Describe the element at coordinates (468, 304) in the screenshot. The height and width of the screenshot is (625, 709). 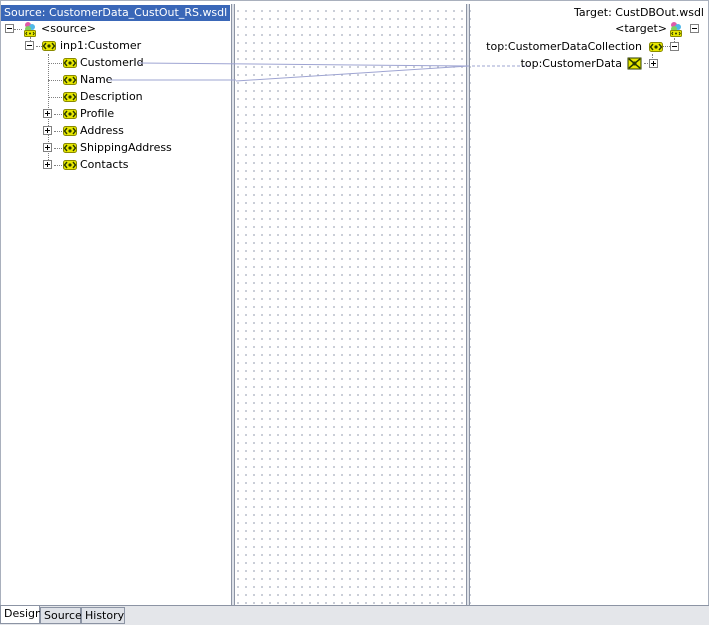
I see `target-splitter` at that location.